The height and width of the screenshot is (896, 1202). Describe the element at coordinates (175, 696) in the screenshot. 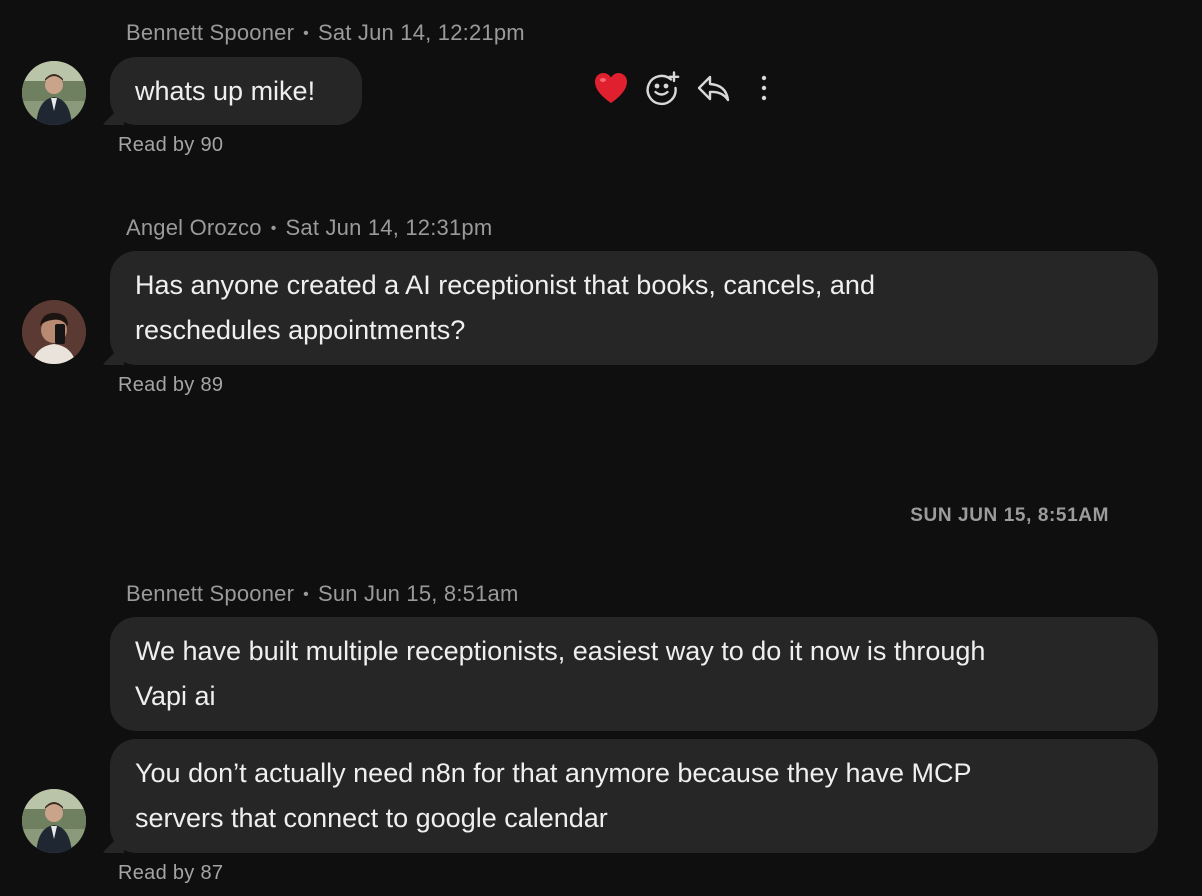

I see `message-text-line: Vapi ai` at that location.